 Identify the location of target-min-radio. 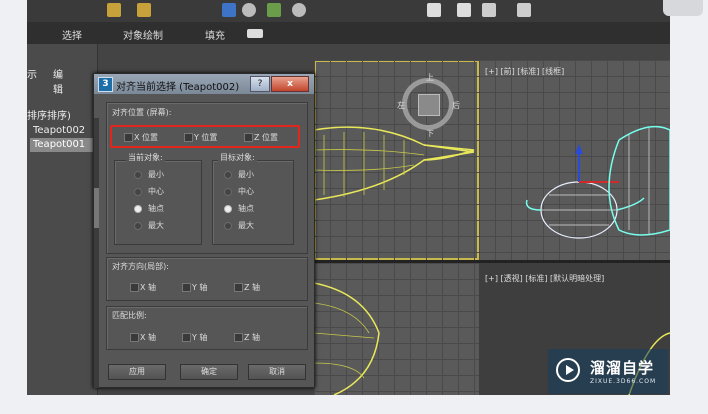
(228, 175).